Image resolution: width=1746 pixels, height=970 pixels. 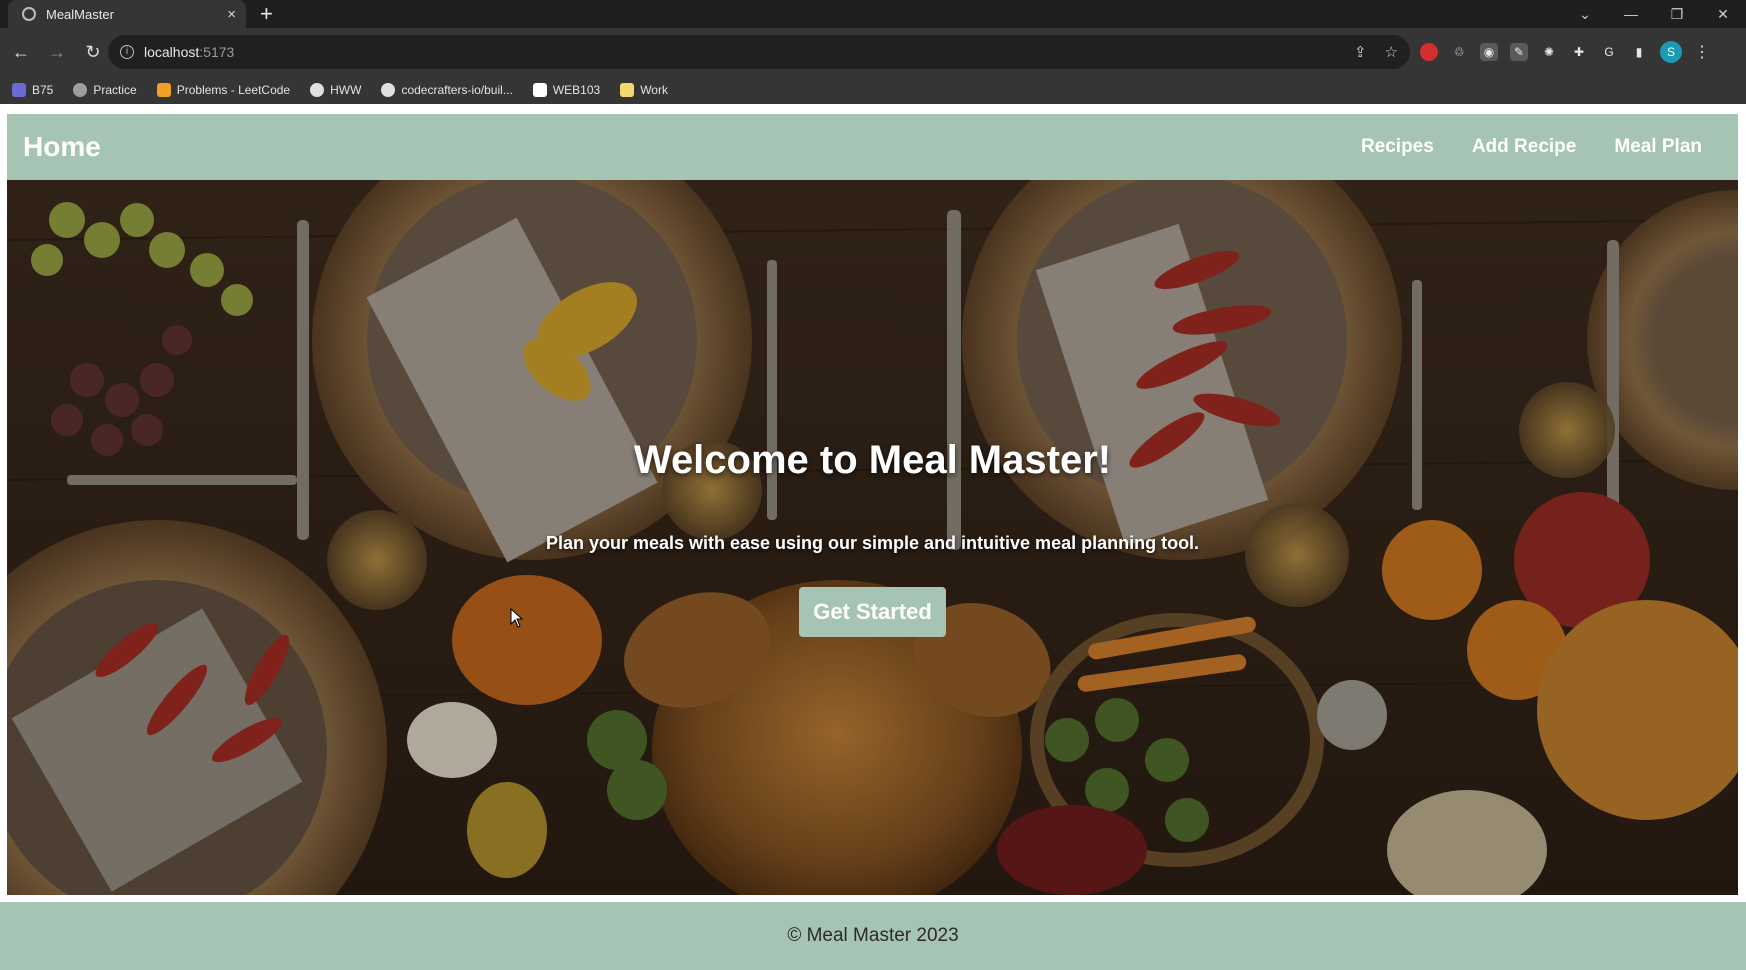 What do you see at coordinates (233, 90) in the screenshot?
I see `bookmark-label: Problems - LeetCode` at bounding box center [233, 90].